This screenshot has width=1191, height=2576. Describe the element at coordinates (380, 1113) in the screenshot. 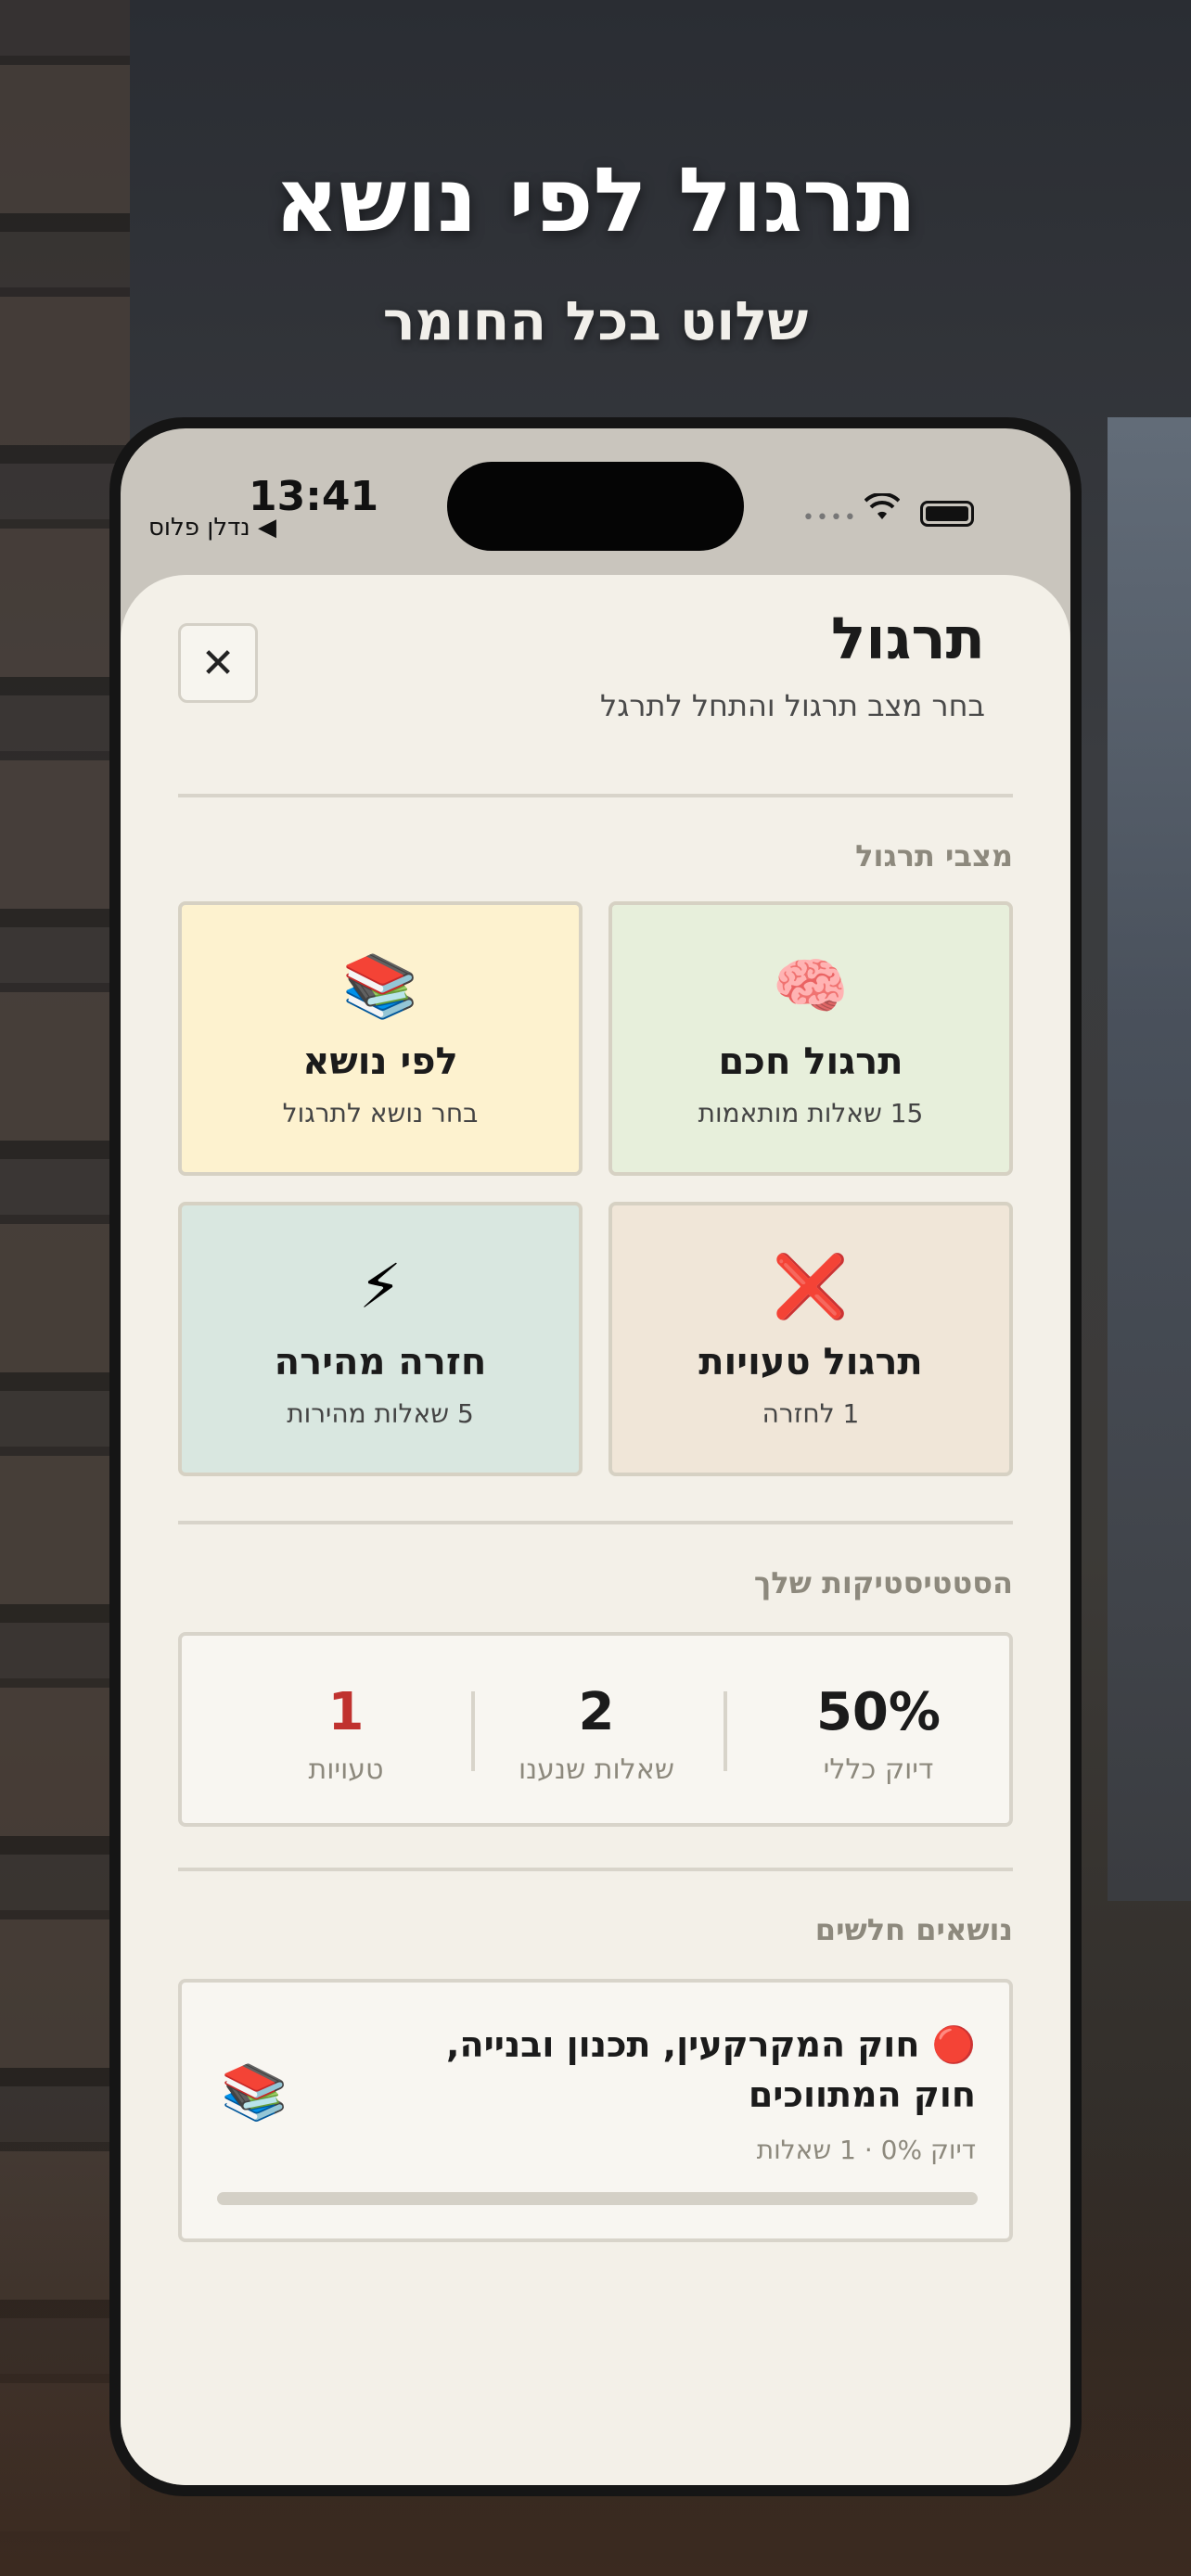

I see `mode-card-subtitle: בחר נושא לתרגול` at that location.